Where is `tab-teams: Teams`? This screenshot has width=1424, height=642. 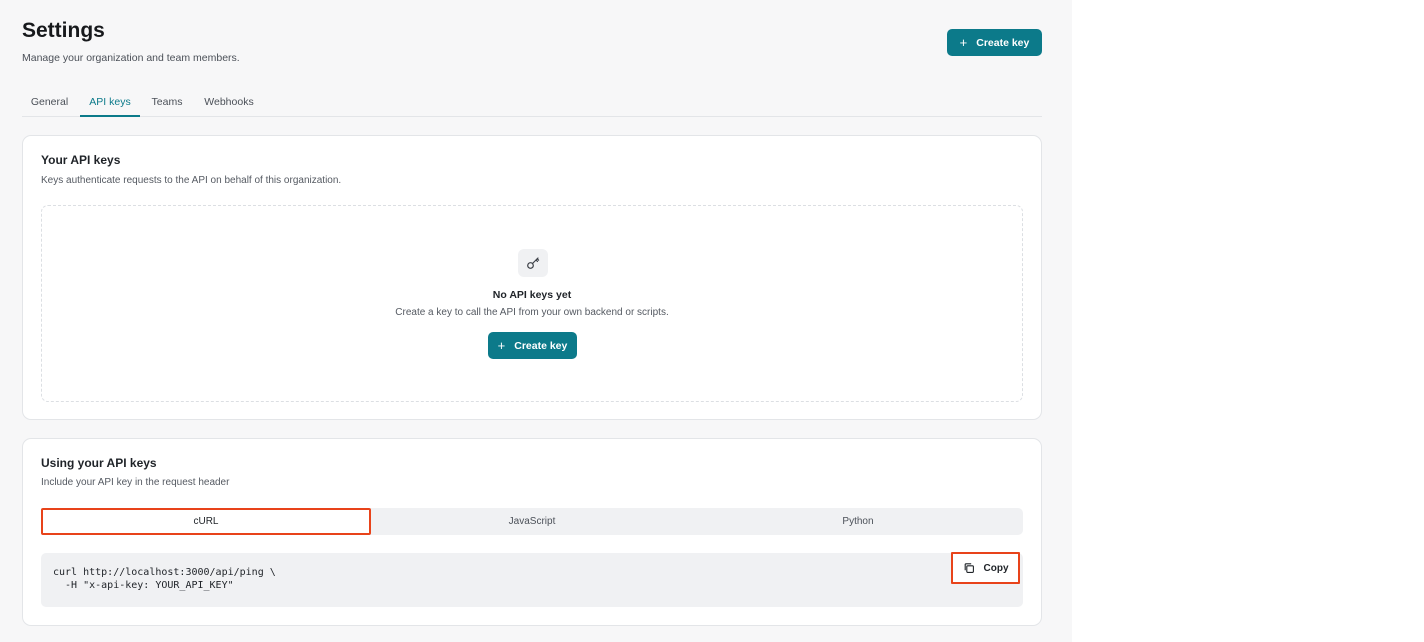 tab-teams: Teams is located at coordinates (167, 103).